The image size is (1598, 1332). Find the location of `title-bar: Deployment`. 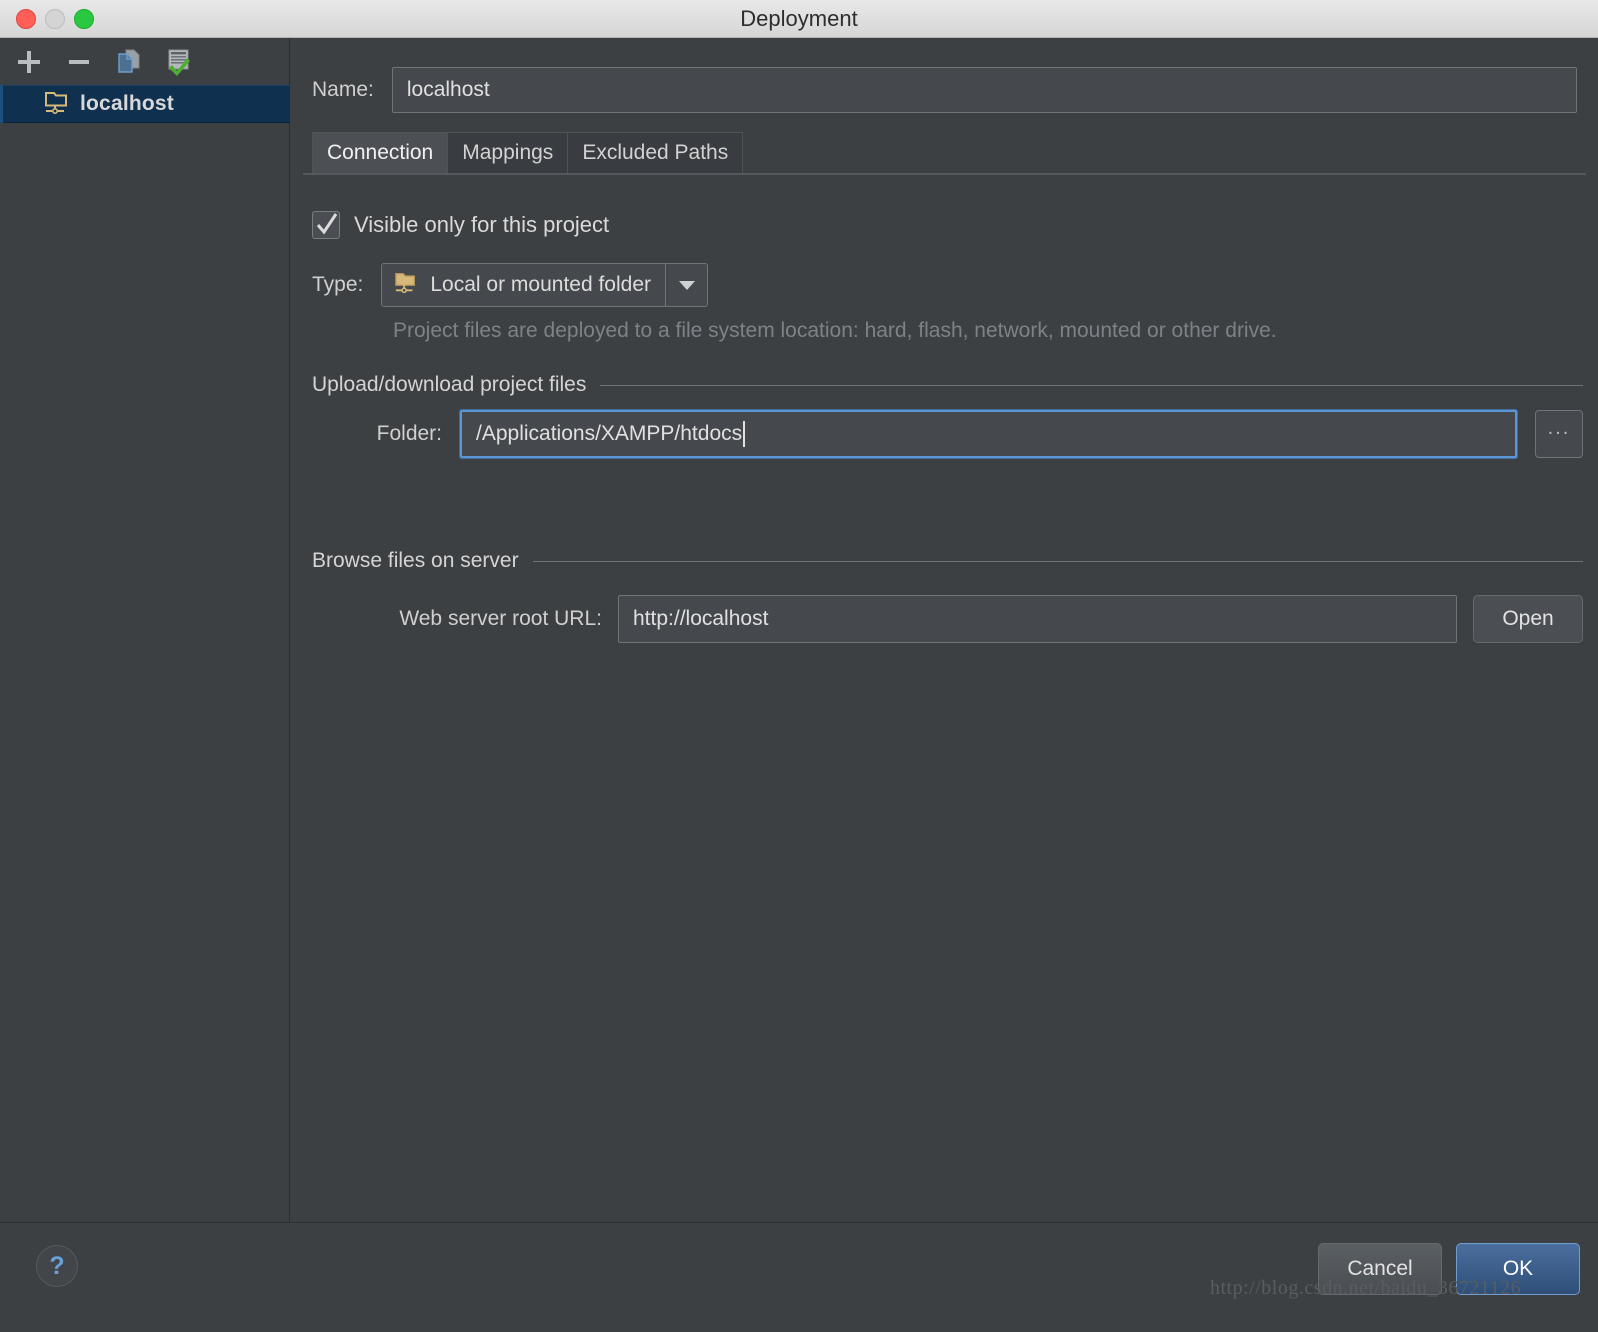

title-bar: Deployment is located at coordinates (799, 19).